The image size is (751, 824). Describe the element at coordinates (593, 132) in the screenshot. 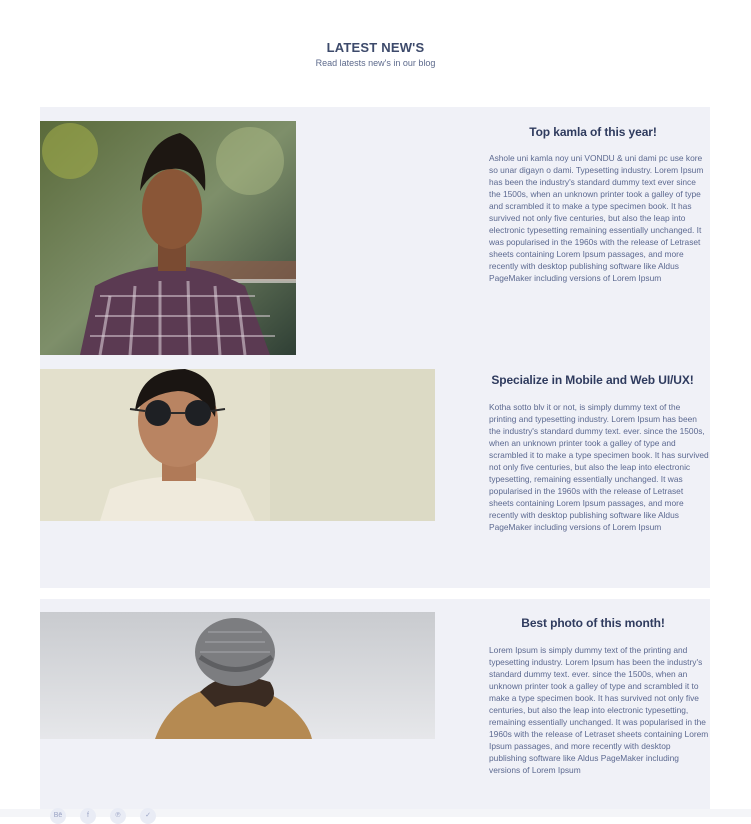

I see `article-title: Top kamla of this year!` at that location.